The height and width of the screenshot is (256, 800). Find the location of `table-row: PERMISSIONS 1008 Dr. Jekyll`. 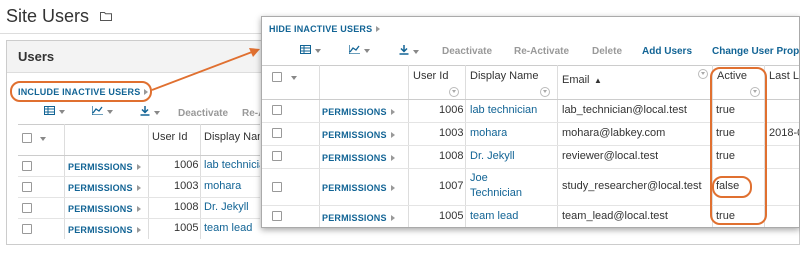

table-row: PERMISSIONS 1008 Dr. Jekyll is located at coordinates (139, 208).